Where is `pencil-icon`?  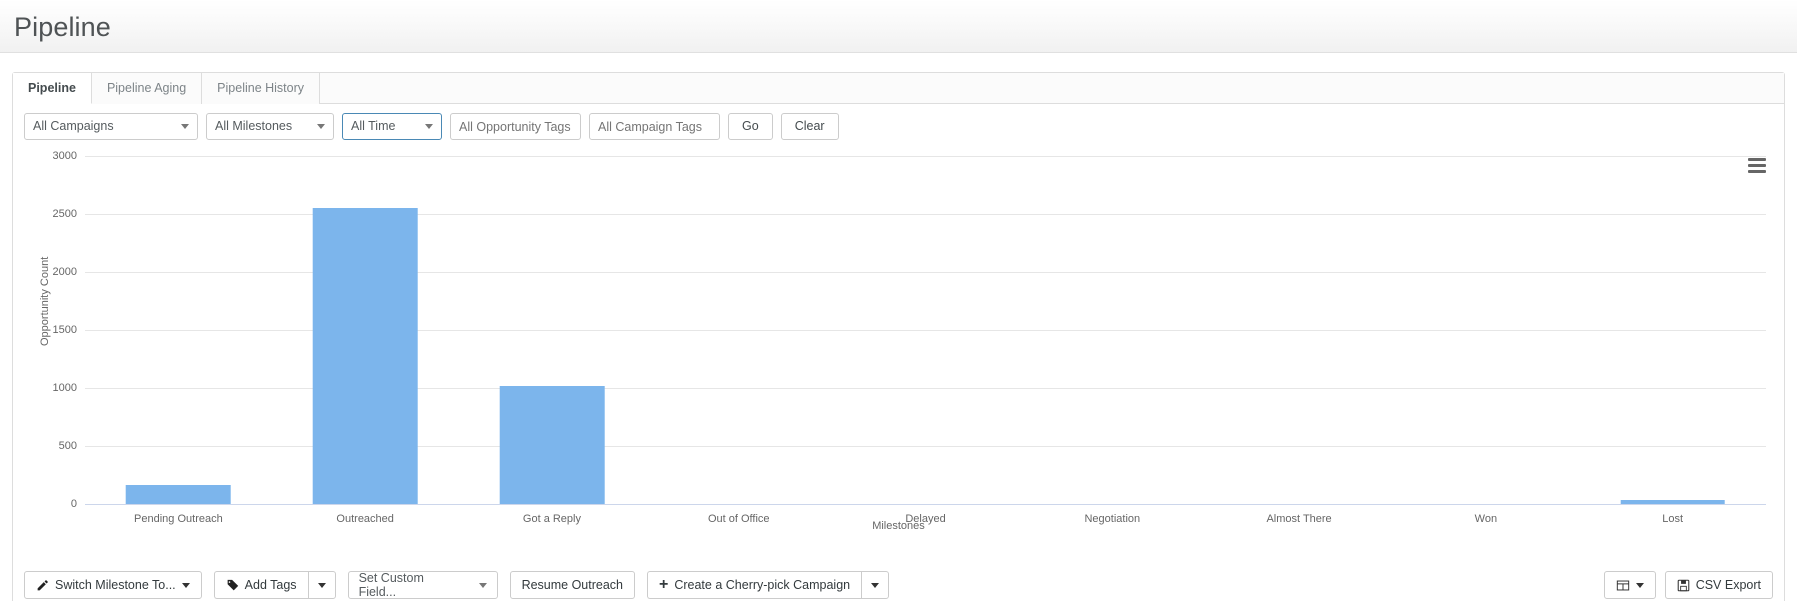
pencil-icon is located at coordinates (42, 585).